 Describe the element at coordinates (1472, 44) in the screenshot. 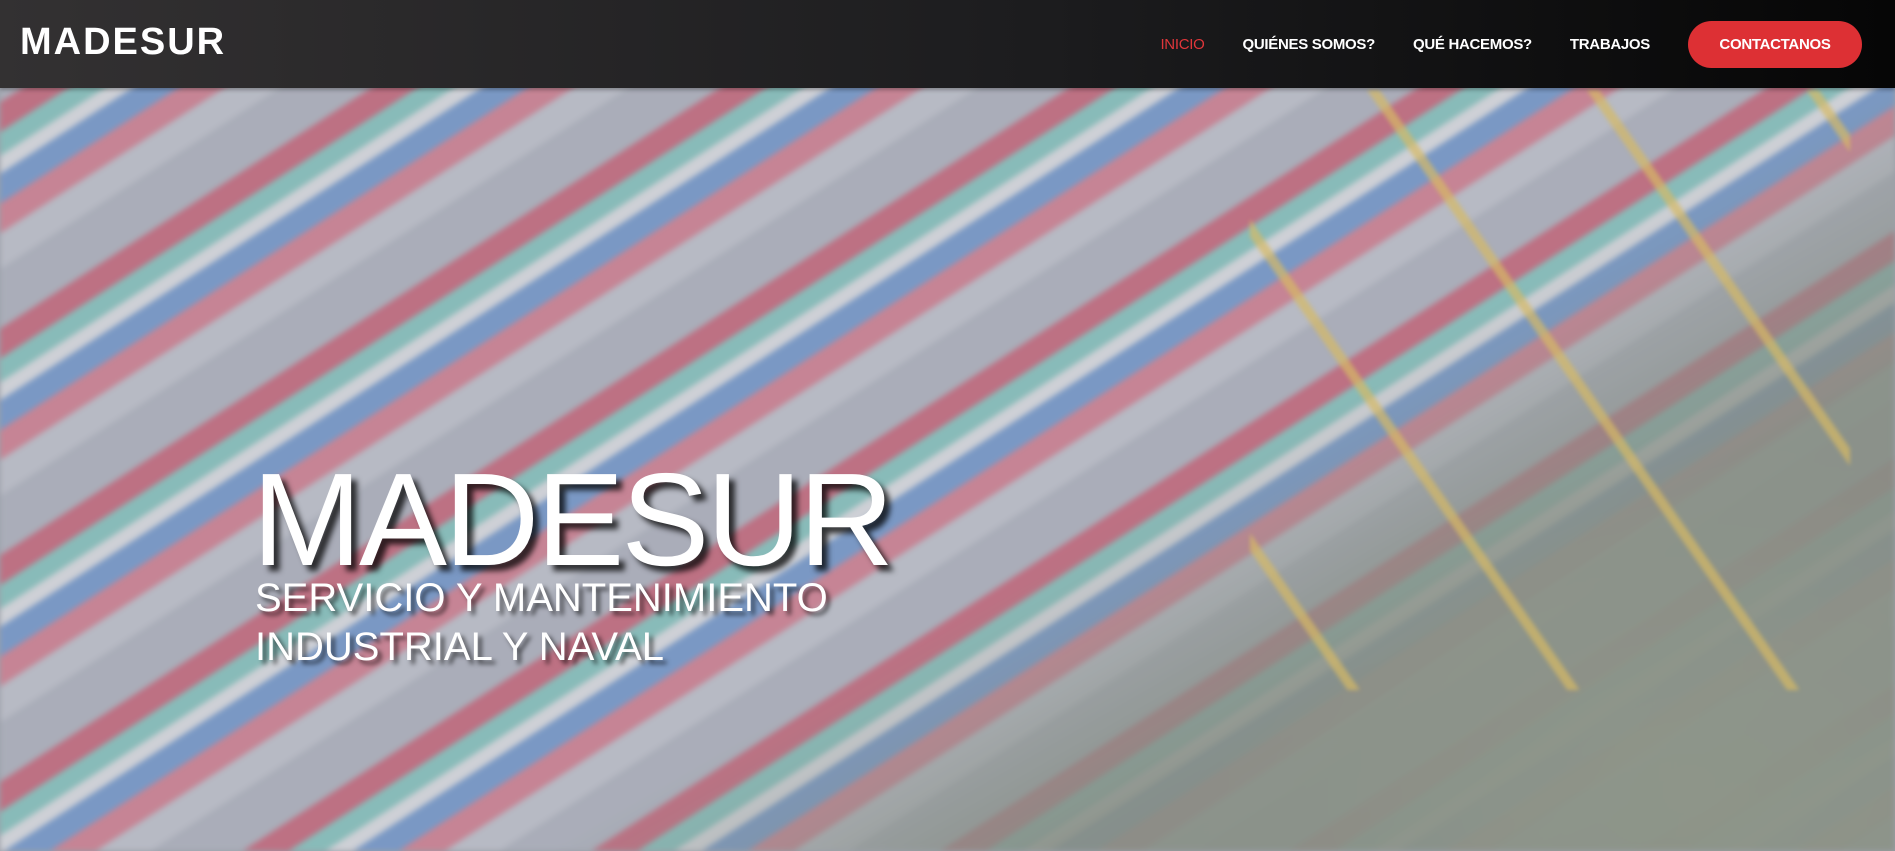

I see `nav-que-hacemos: QUÉ HACEMOS?` at that location.